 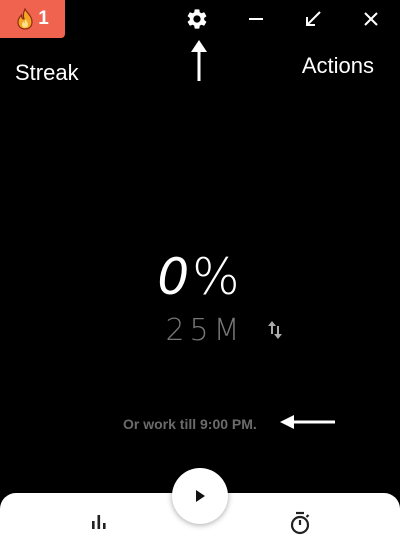 I want to click on arrow-left-icon, so click(x=307, y=422).